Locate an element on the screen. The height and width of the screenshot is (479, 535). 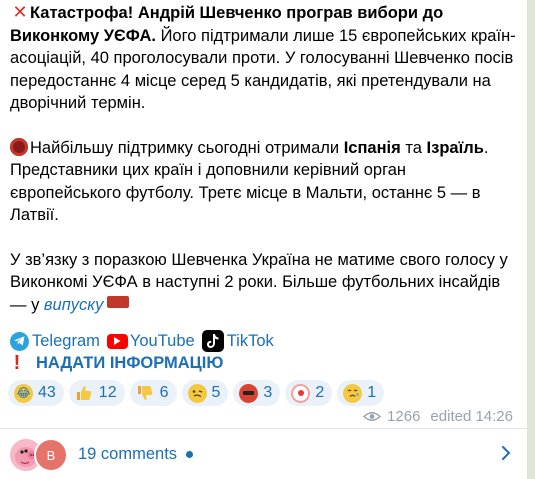
unread-dot is located at coordinates (190, 454).